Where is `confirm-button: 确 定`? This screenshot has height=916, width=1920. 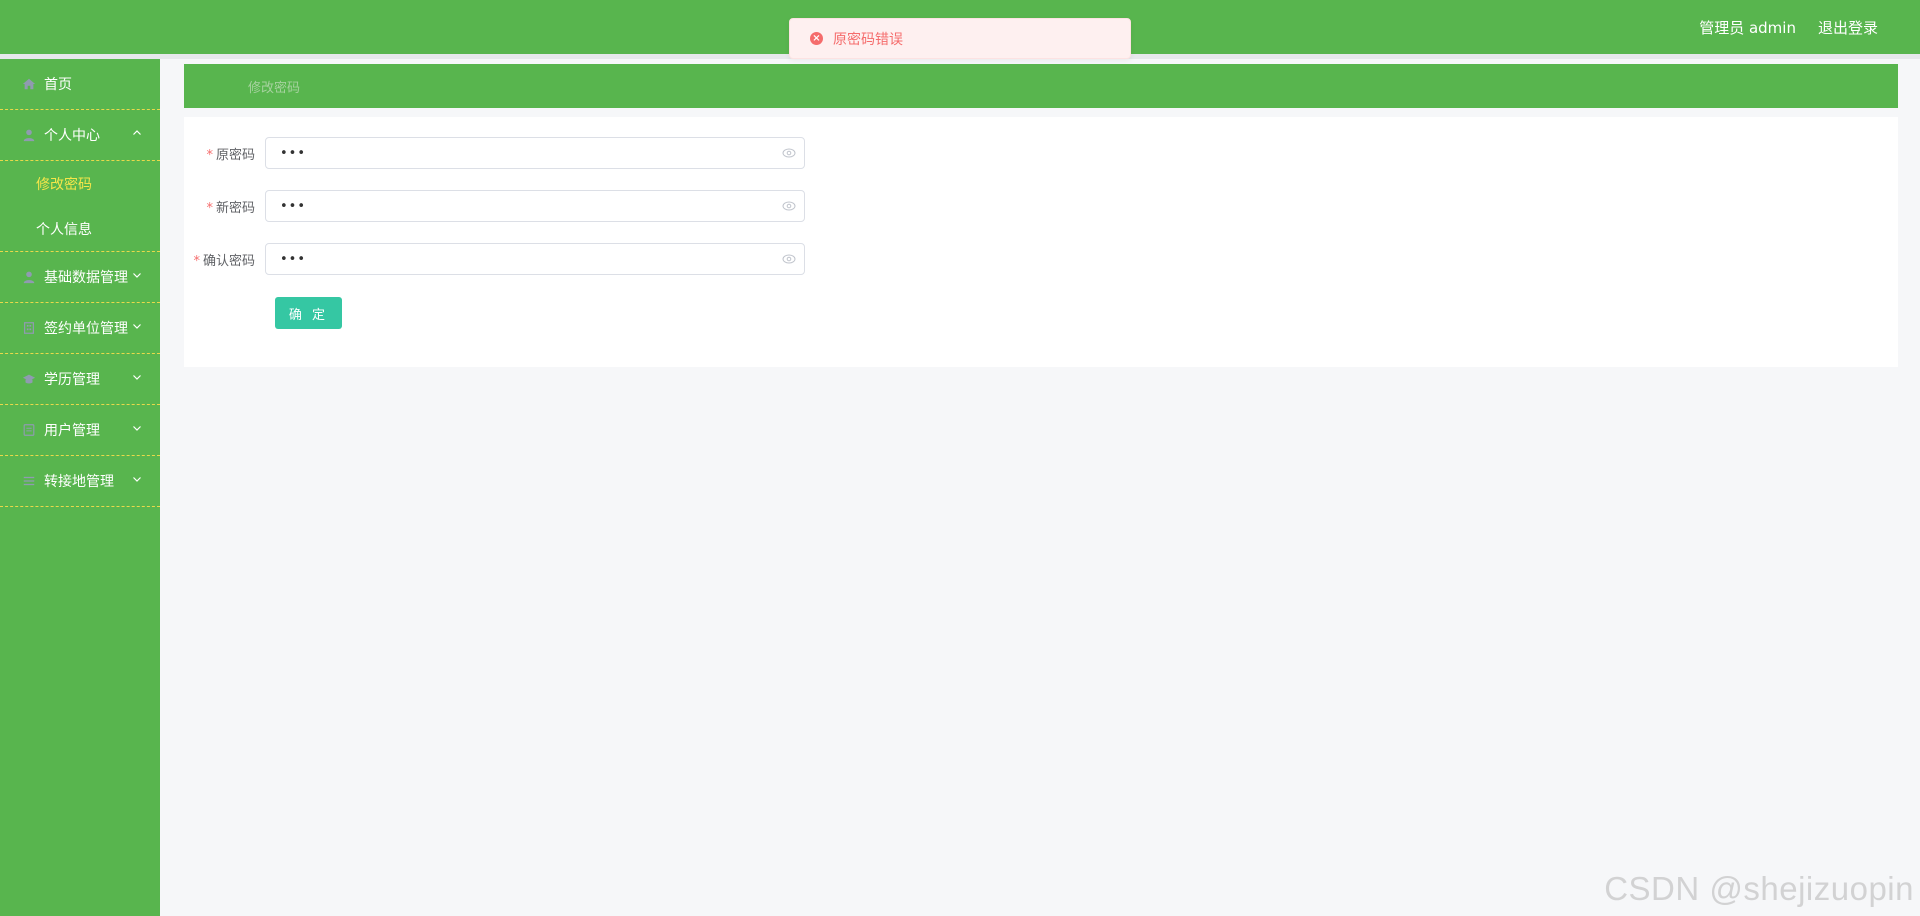
confirm-button: 确 定 is located at coordinates (308, 313).